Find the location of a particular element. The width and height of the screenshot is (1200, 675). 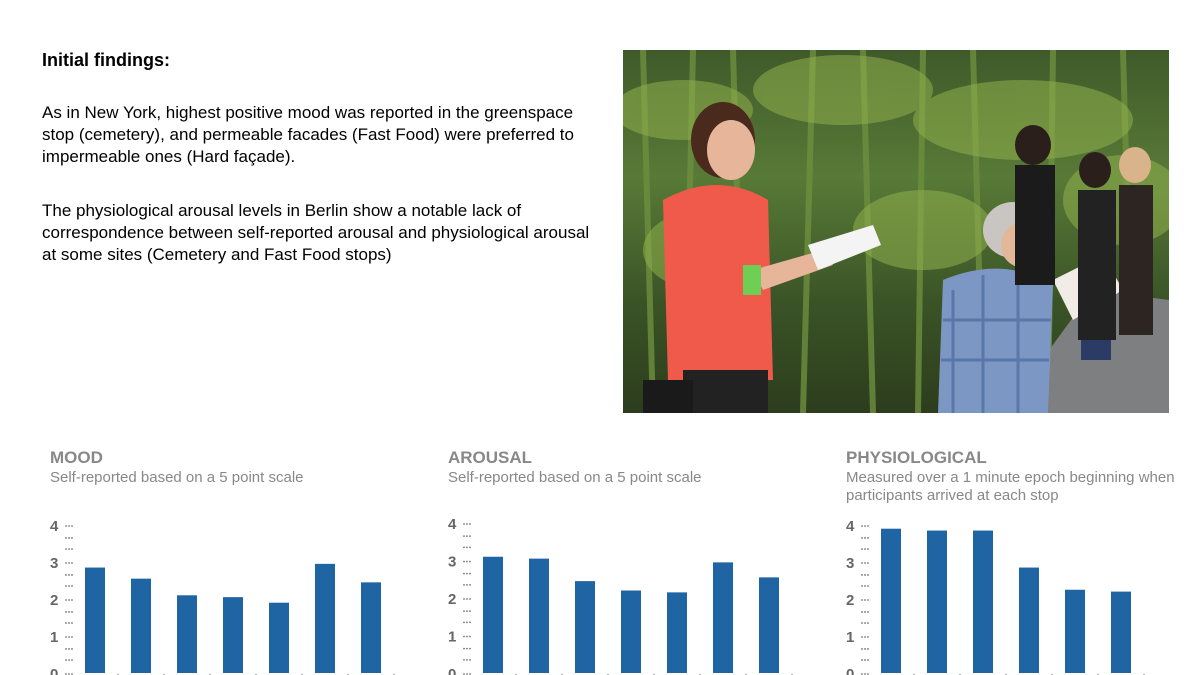

y-tick-label: 0 is located at coordinates (850, 670).